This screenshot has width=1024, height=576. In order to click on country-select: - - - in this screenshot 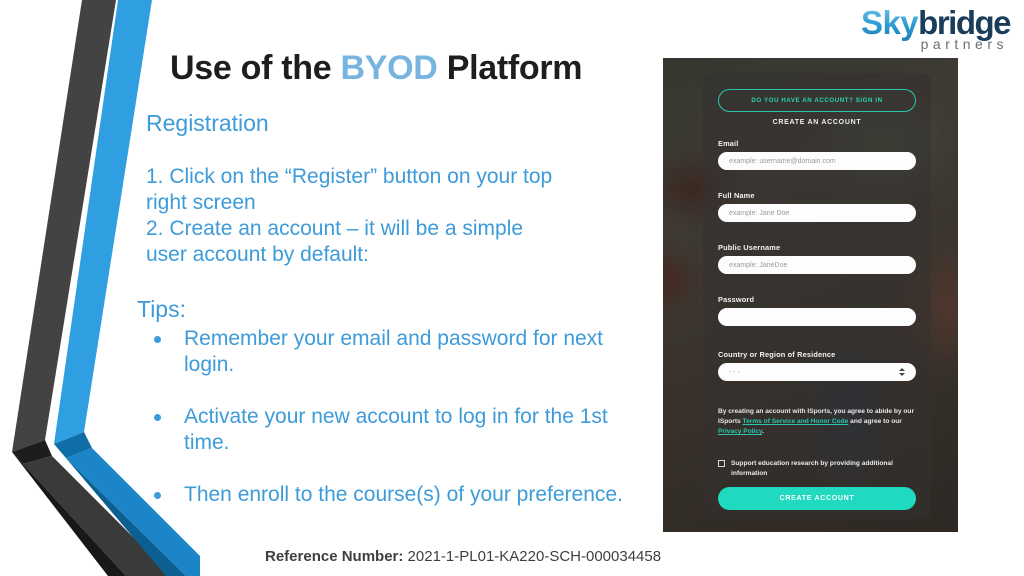, I will do `click(817, 372)`.